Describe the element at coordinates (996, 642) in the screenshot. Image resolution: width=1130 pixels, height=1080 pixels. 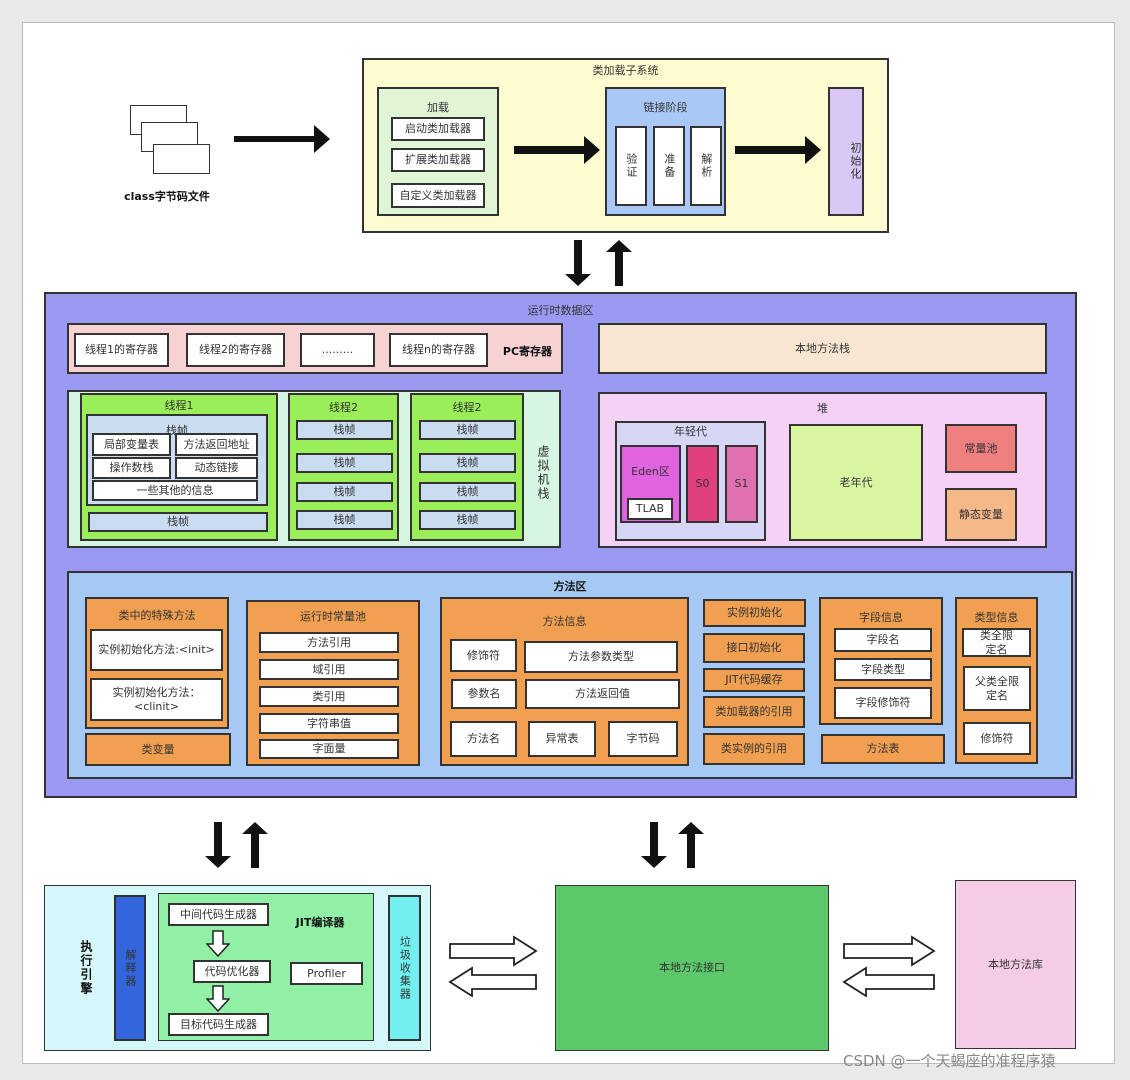
I see `class-qualified-name: 类全限定名` at that location.